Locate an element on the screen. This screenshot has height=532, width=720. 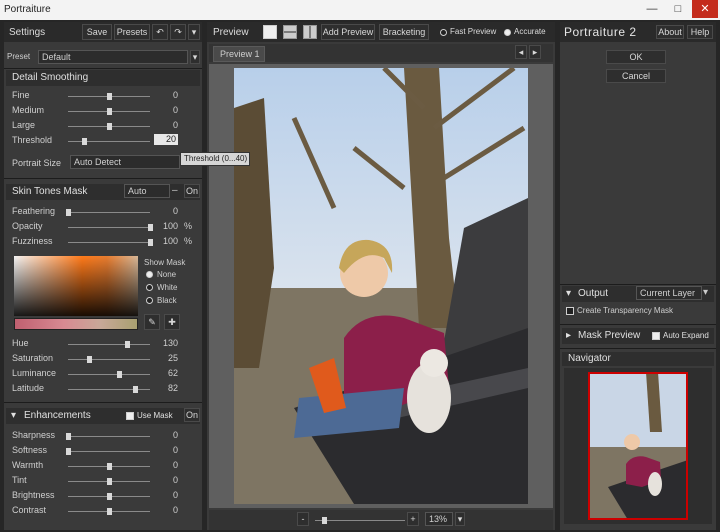
fuzziness-label: Fuzziness is located at coordinates (32, 241).